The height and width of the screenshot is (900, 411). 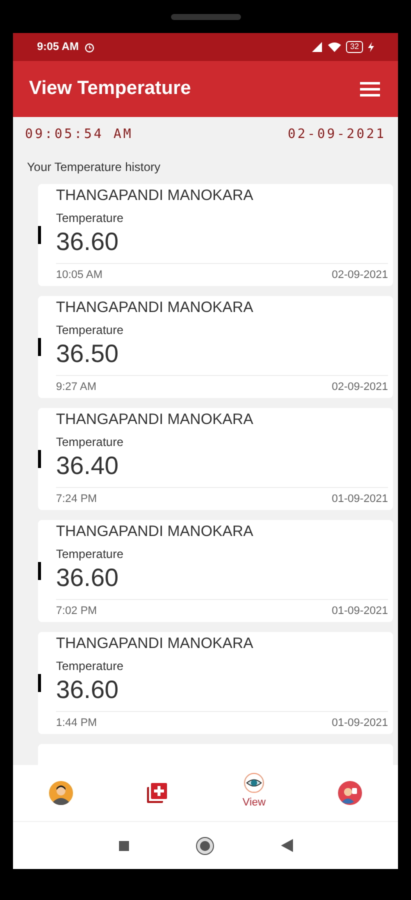 What do you see at coordinates (370, 89) in the screenshot?
I see `menu-button` at bounding box center [370, 89].